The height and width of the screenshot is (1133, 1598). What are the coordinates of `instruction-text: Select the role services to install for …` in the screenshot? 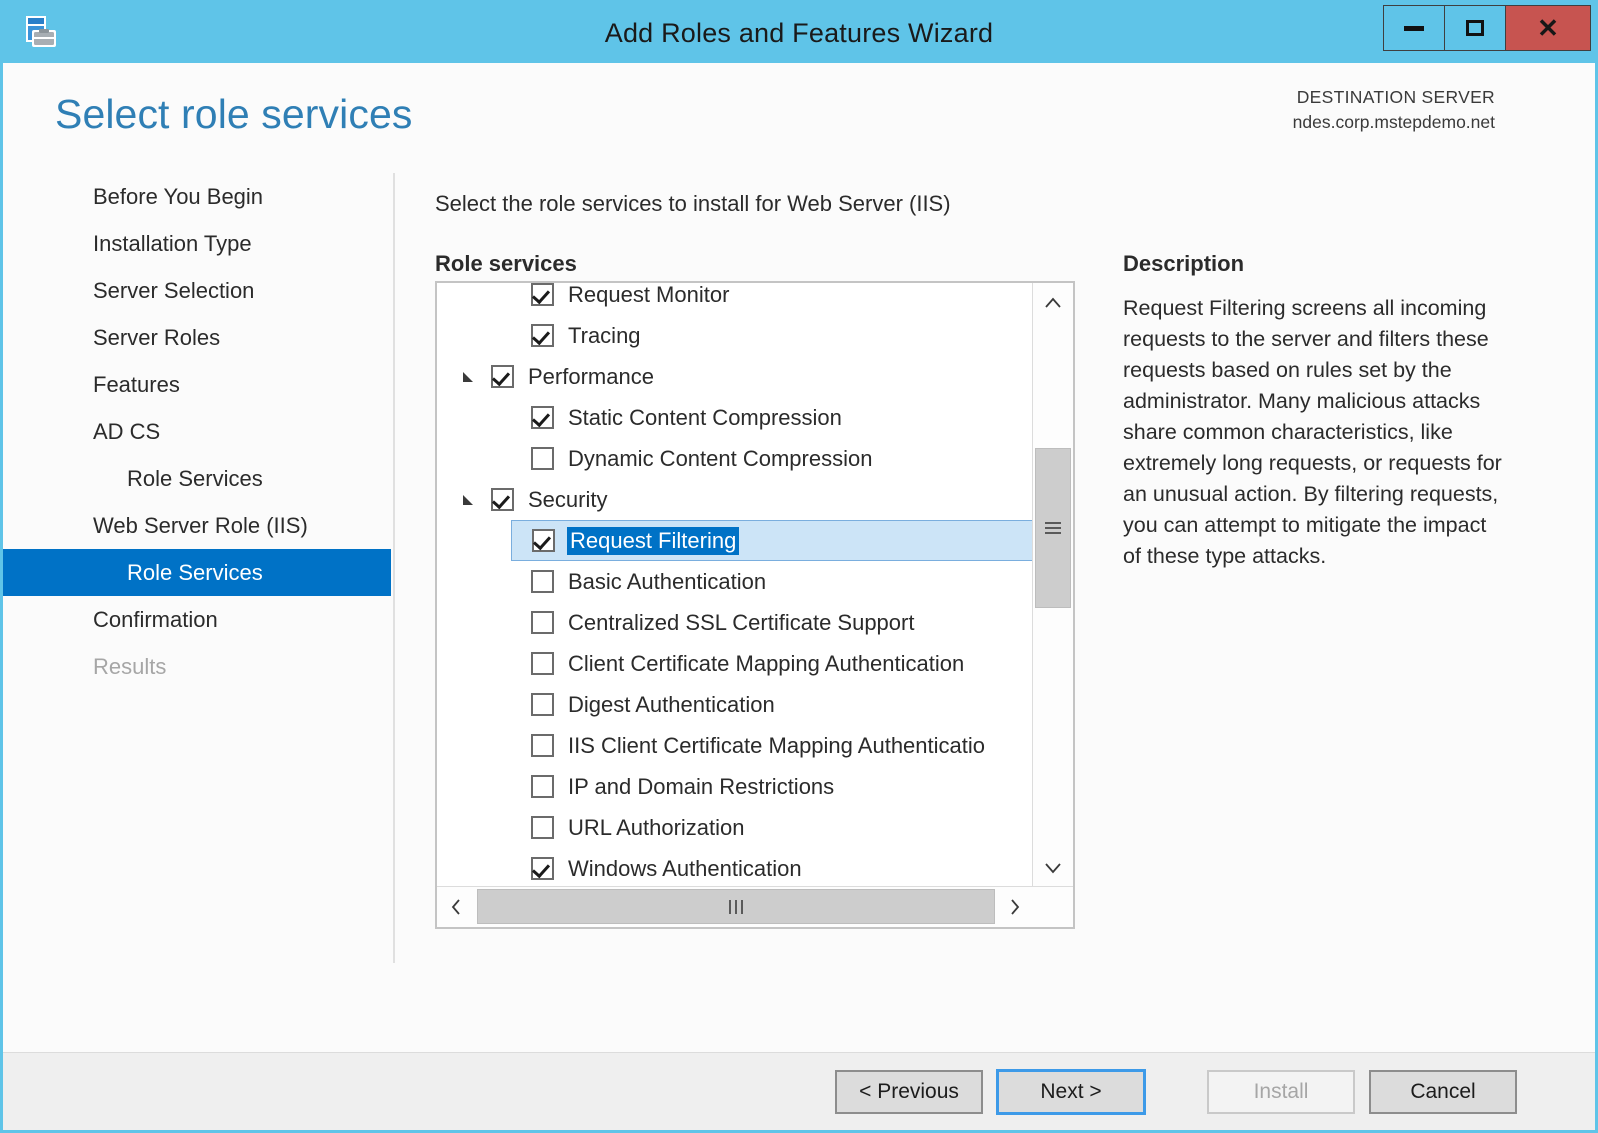 It's located at (693, 203).